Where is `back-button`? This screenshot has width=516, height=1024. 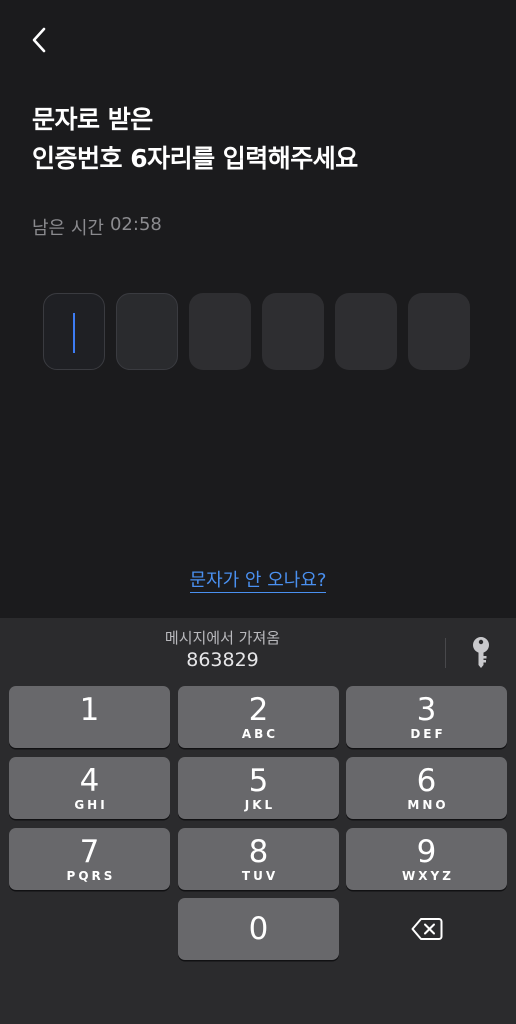
back-button is located at coordinates (39, 40).